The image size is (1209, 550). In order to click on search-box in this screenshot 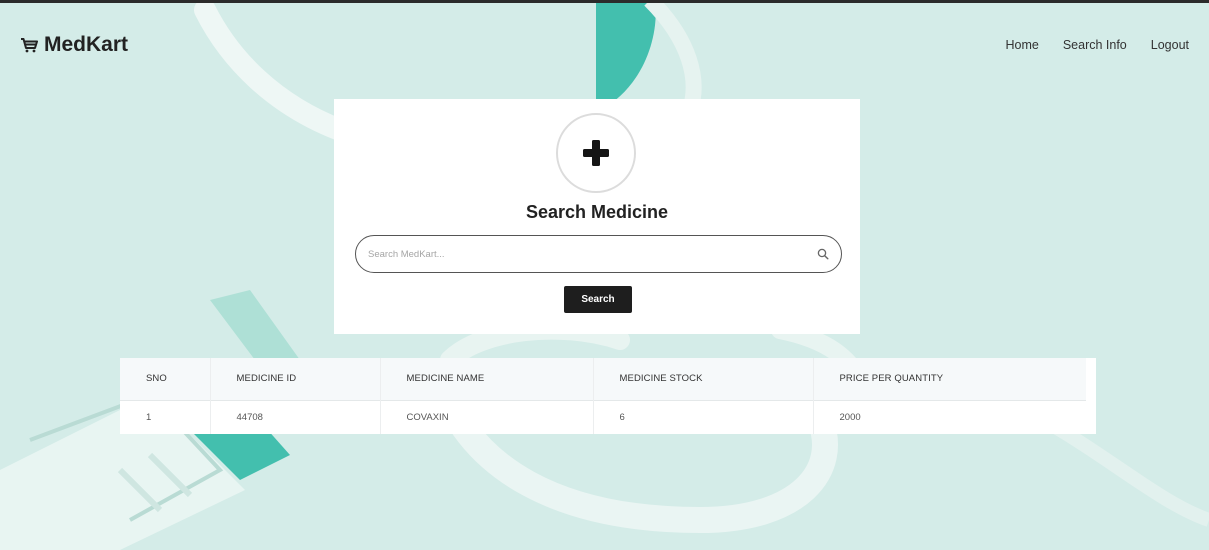, I will do `click(598, 254)`.